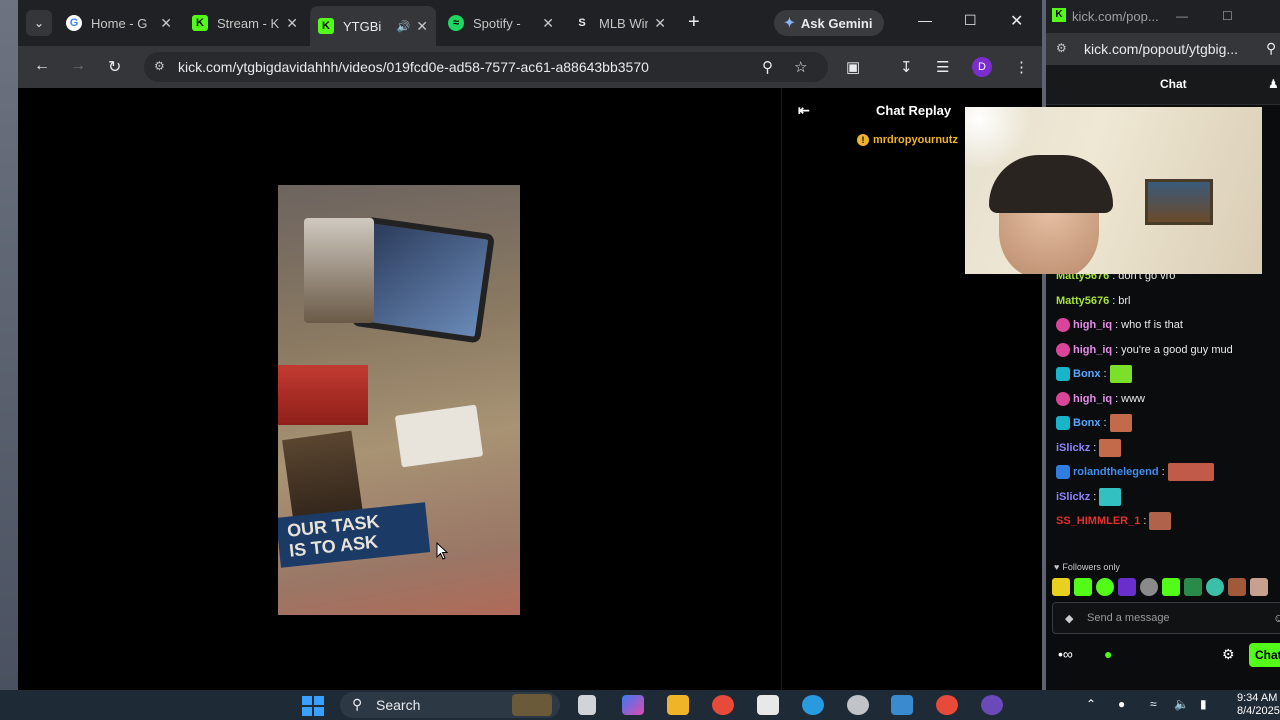  Describe the element at coordinates (1181, 704) in the screenshot. I see `volume-icon: 🔈` at that location.